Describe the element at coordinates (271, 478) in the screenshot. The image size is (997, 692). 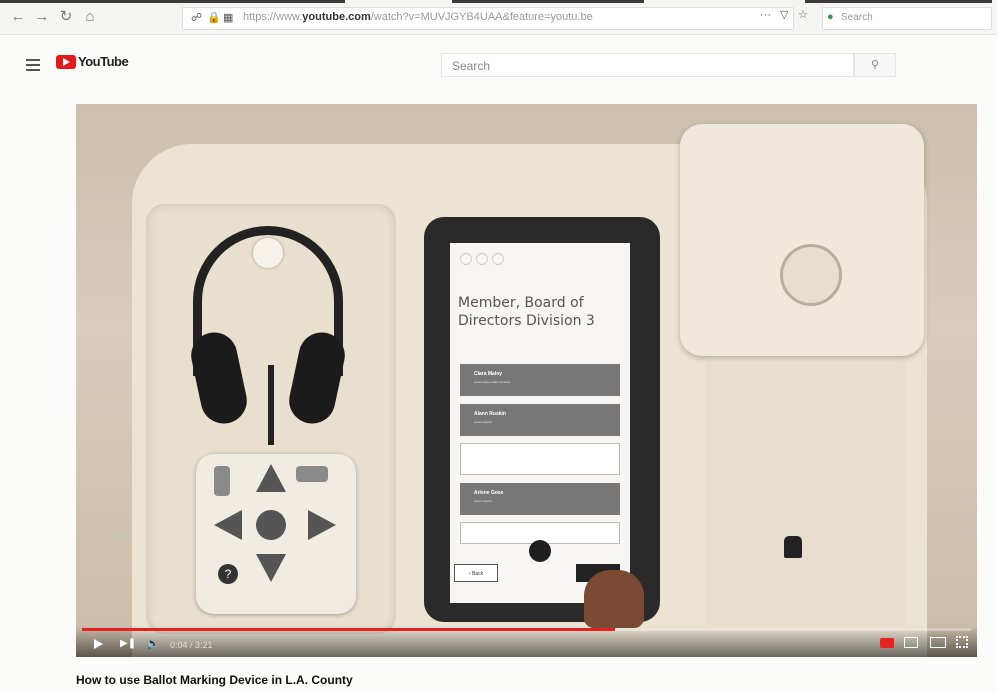
I see `up-arrow-icon` at that location.